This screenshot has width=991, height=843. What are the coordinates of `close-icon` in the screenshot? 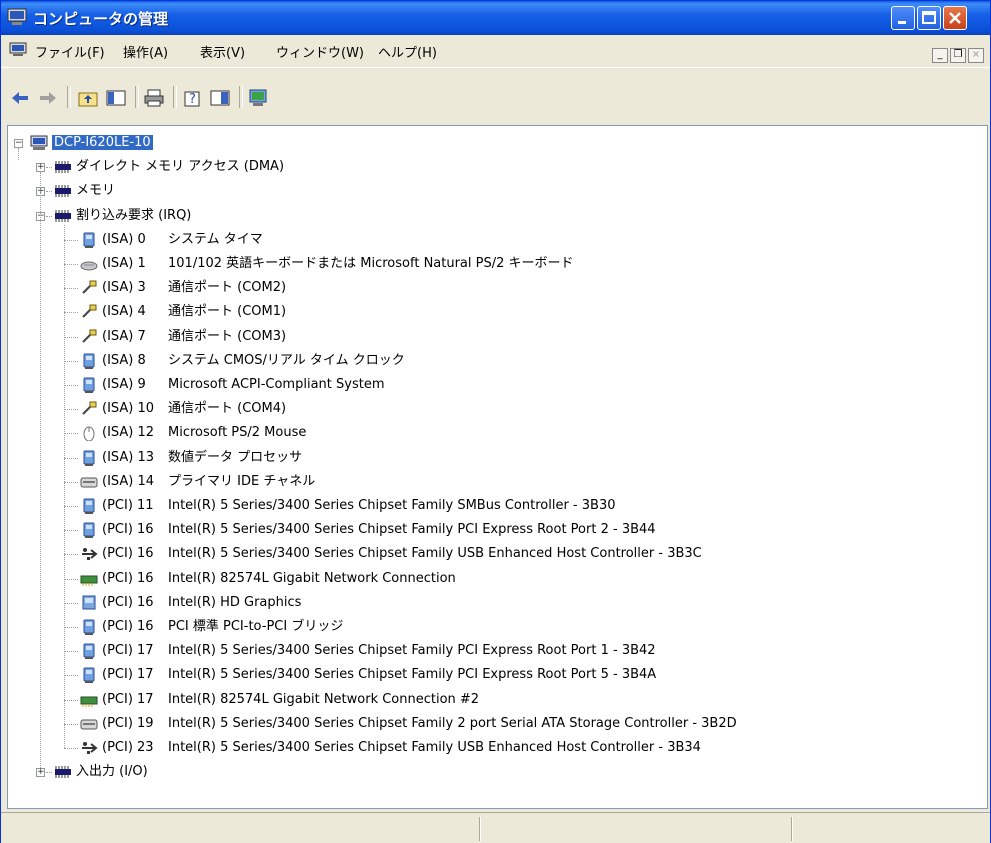 It's located at (955, 18).